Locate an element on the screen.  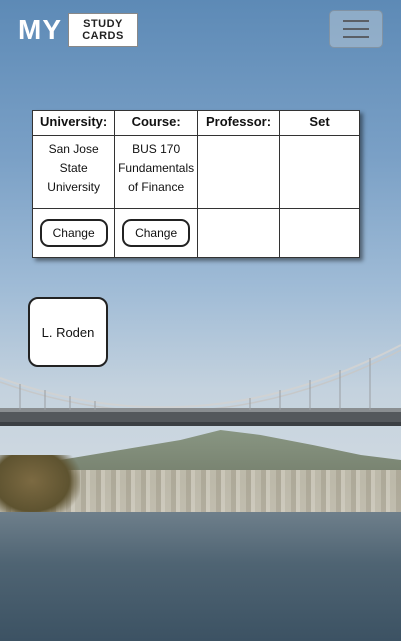
course-change-cell: Change is located at coordinates (156, 233).